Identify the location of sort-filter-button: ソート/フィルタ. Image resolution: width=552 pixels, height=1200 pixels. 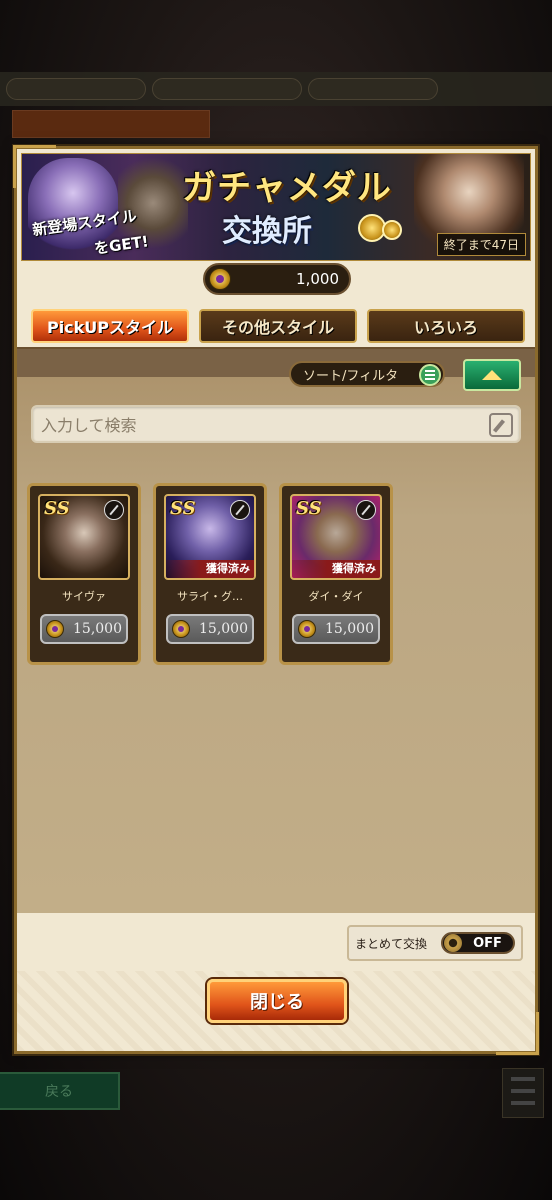
(367, 374).